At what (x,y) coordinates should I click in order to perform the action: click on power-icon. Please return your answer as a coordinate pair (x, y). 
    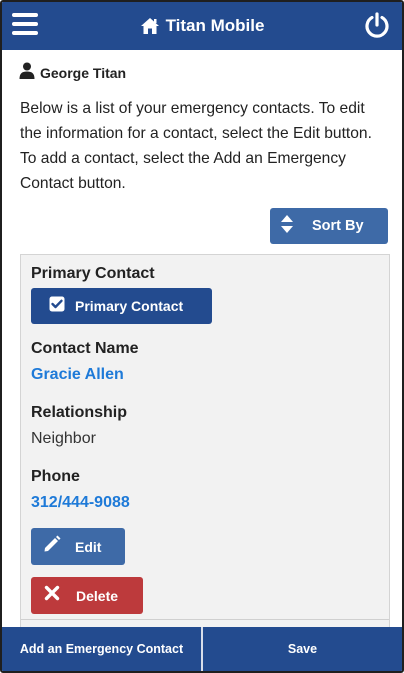
    Looking at the image, I should click on (377, 25).